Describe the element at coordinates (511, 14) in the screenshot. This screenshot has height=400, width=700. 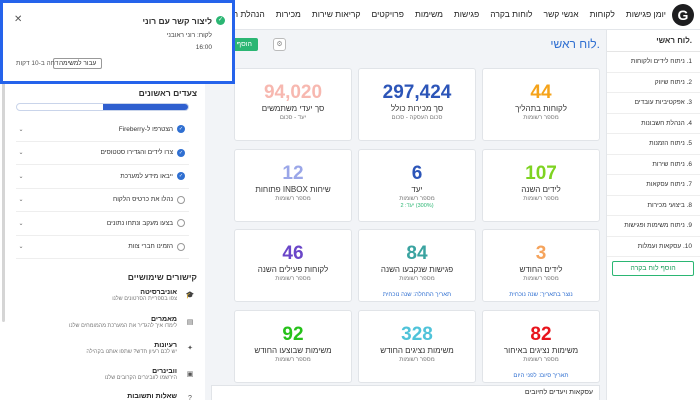
I see `nav-item: לוחות בקרה` at that location.